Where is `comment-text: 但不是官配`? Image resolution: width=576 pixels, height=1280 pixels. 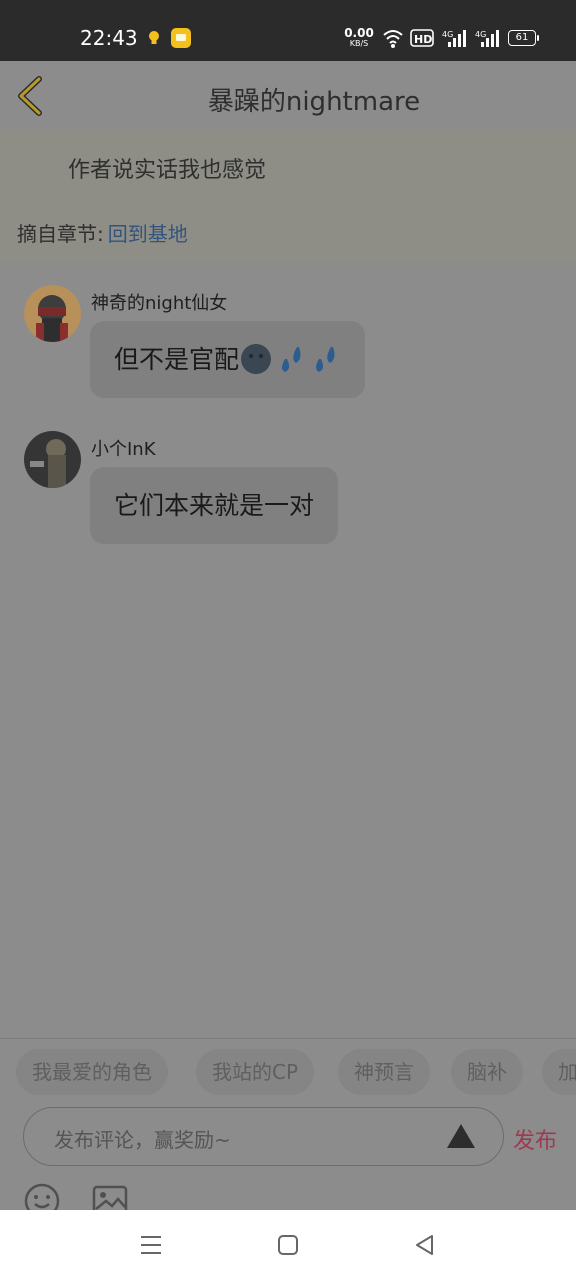
comment-text: 但不是官配 is located at coordinates (177, 359).